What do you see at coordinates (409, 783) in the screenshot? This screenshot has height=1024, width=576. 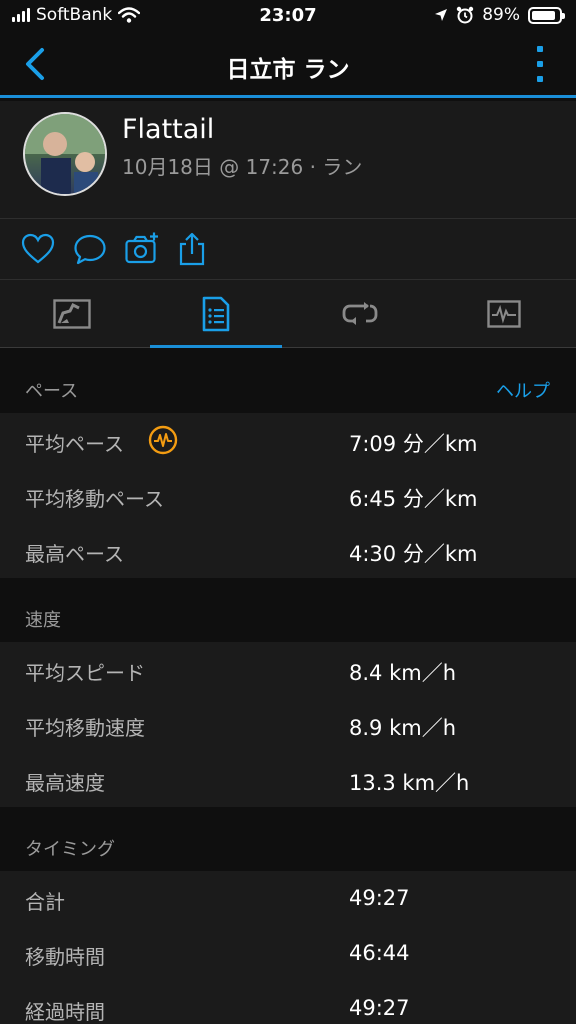 I see `row-value: 13.3 km／h` at bounding box center [409, 783].